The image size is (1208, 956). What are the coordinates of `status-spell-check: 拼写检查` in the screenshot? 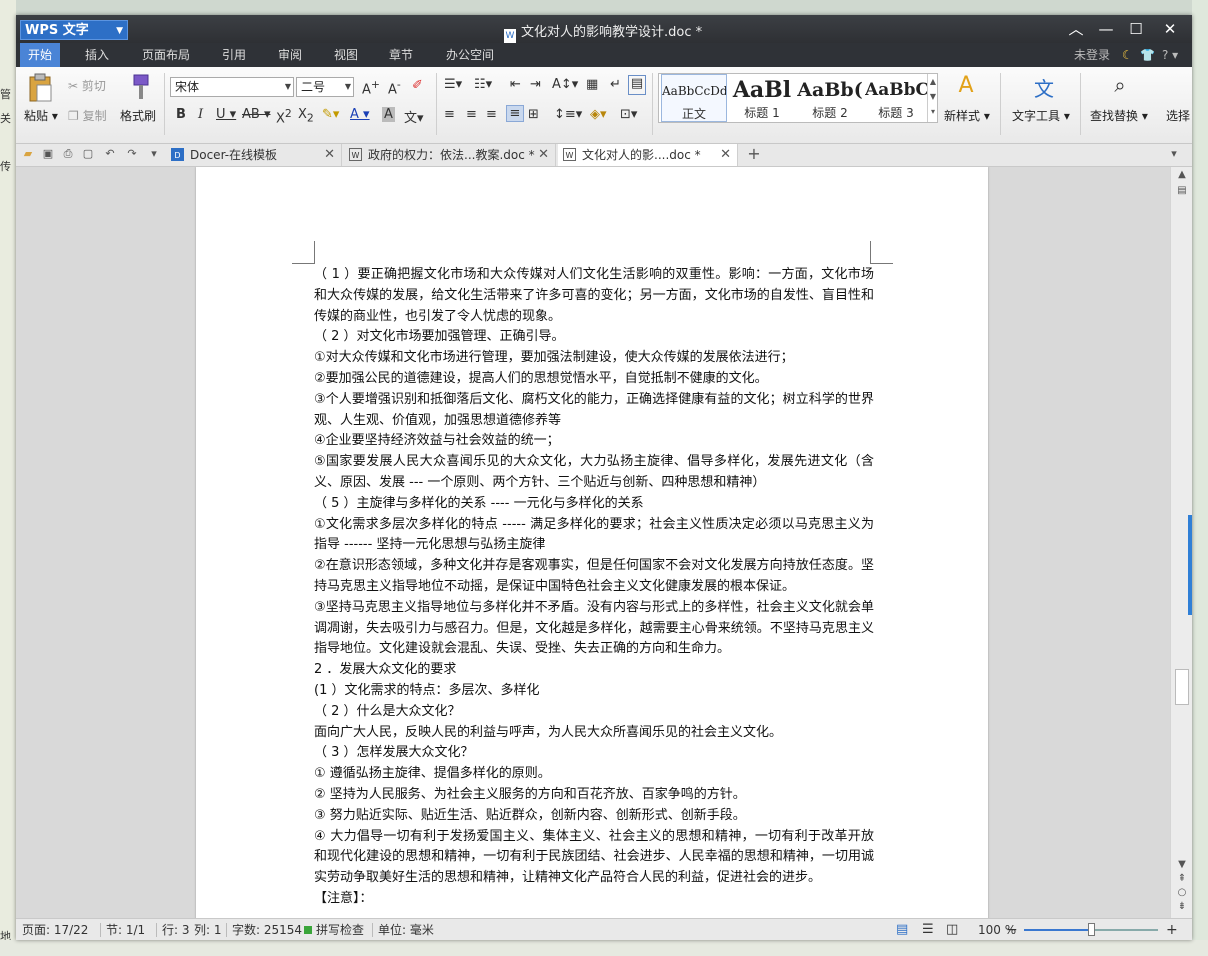 It's located at (340, 929).